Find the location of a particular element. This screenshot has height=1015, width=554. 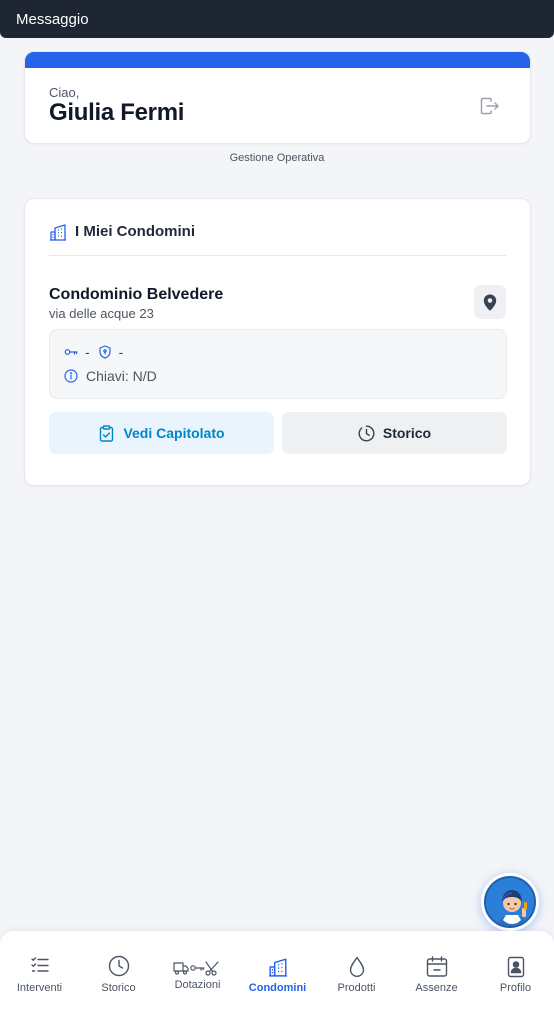

section-title: I Miei Condomini is located at coordinates (135, 231).